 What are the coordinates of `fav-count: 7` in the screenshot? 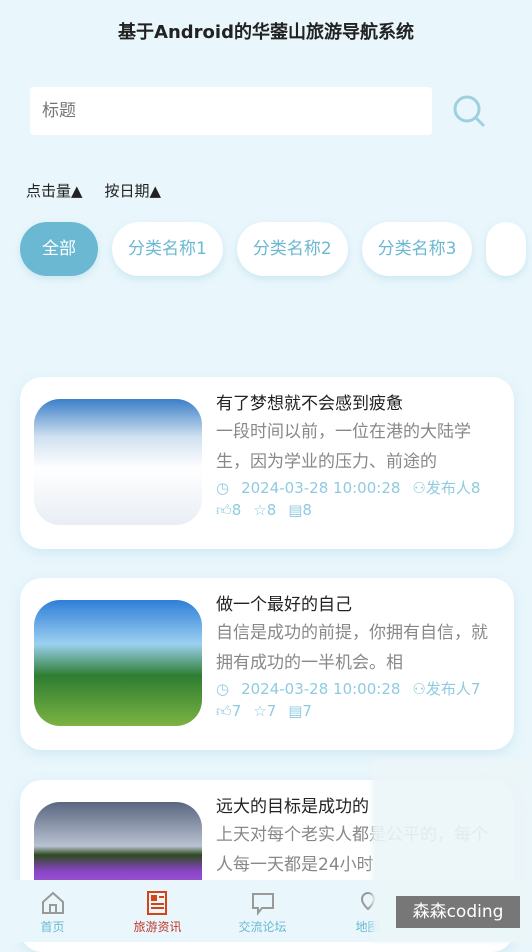 It's located at (271, 711).